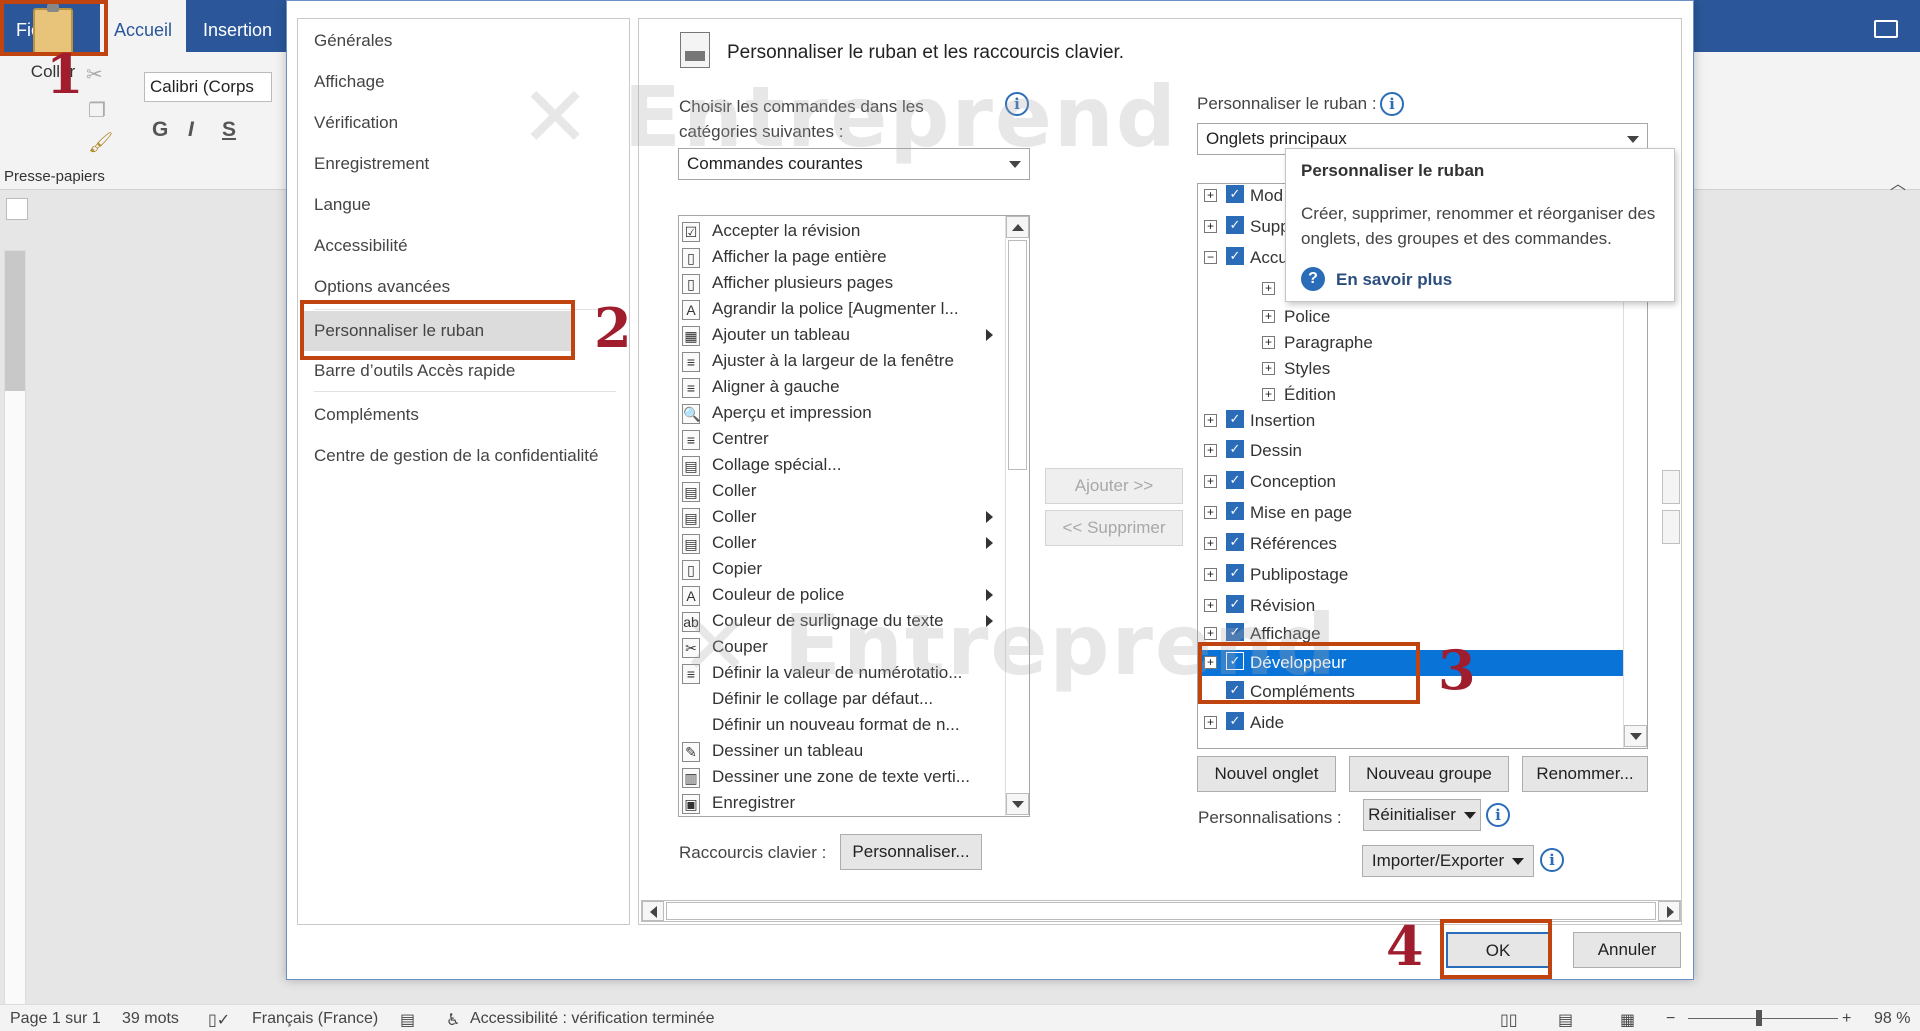 This screenshot has height=1031, width=1920. I want to click on status-accessibility: Accessibilité : vérification terminée, so click(592, 1019).